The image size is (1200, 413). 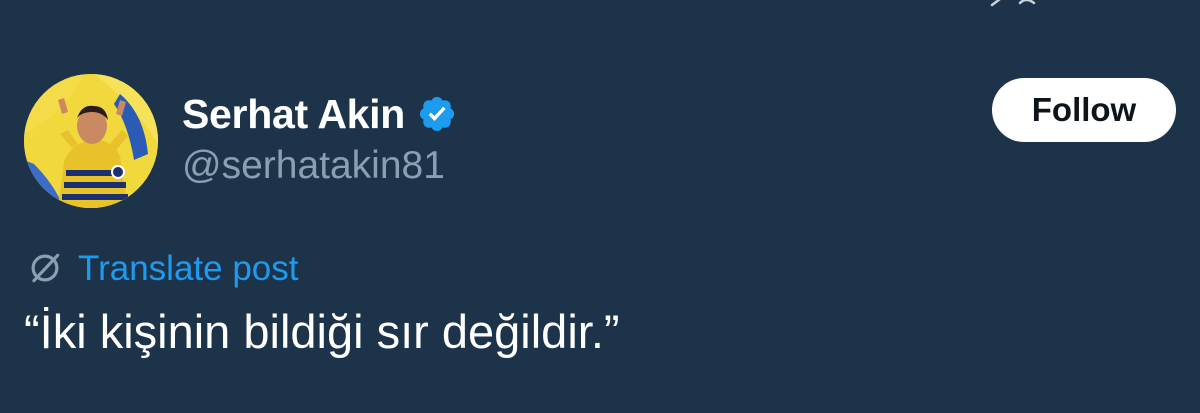 I want to click on translate-post-label: Translate post, so click(x=188, y=268).